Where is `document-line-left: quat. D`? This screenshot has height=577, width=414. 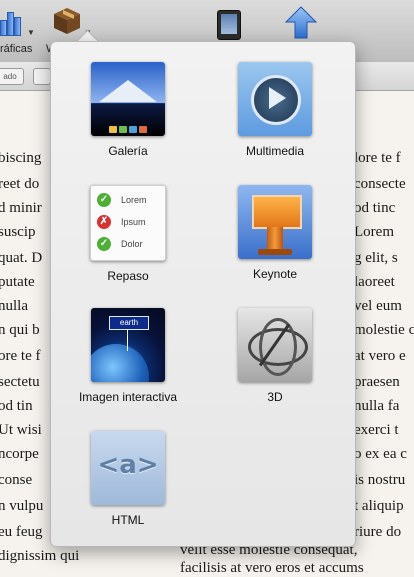
document-line-left: quat. D is located at coordinates (21, 258).